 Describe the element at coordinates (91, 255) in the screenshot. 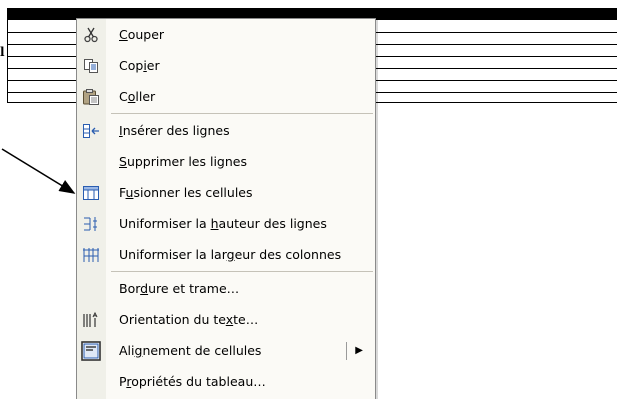

I see `distribute-columns-icon` at that location.